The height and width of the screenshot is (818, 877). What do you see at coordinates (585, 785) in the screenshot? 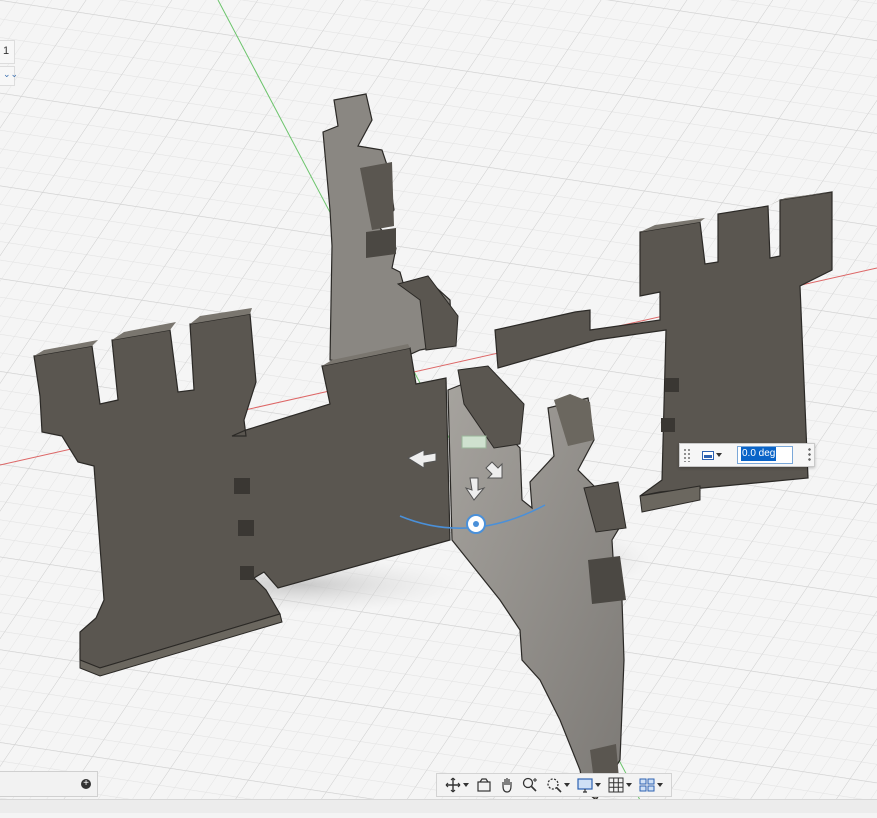
I see `display-settings-icon` at bounding box center [585, 785].